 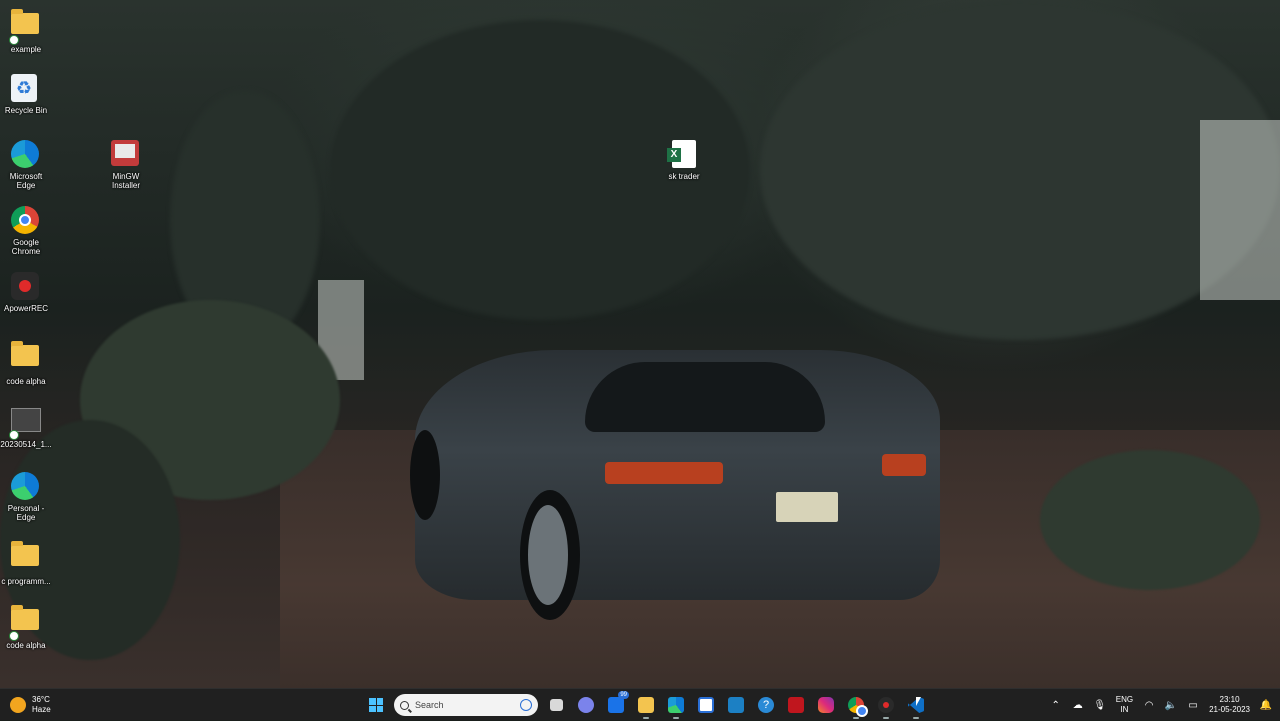 What do you see at coordinates (18, 705) in the screenshot?
I see `sun-icon` at bounding box center [18, 705].